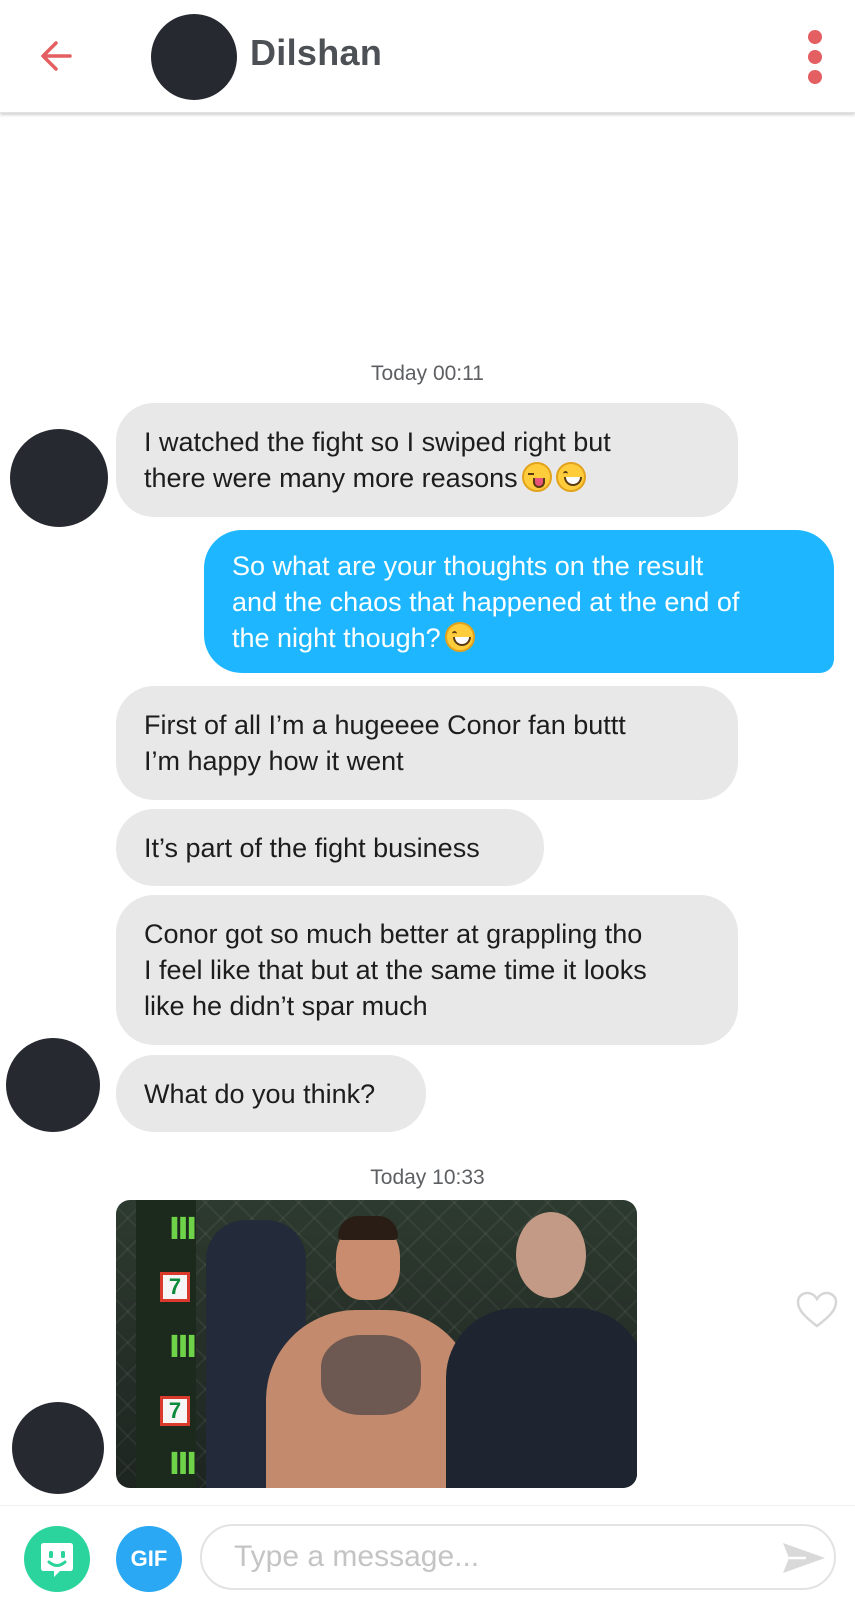  What do you see at coordinates (260, 1093) in the screenshot?
I see `message-text: What do you think?` at bounding box center [260, 1093].